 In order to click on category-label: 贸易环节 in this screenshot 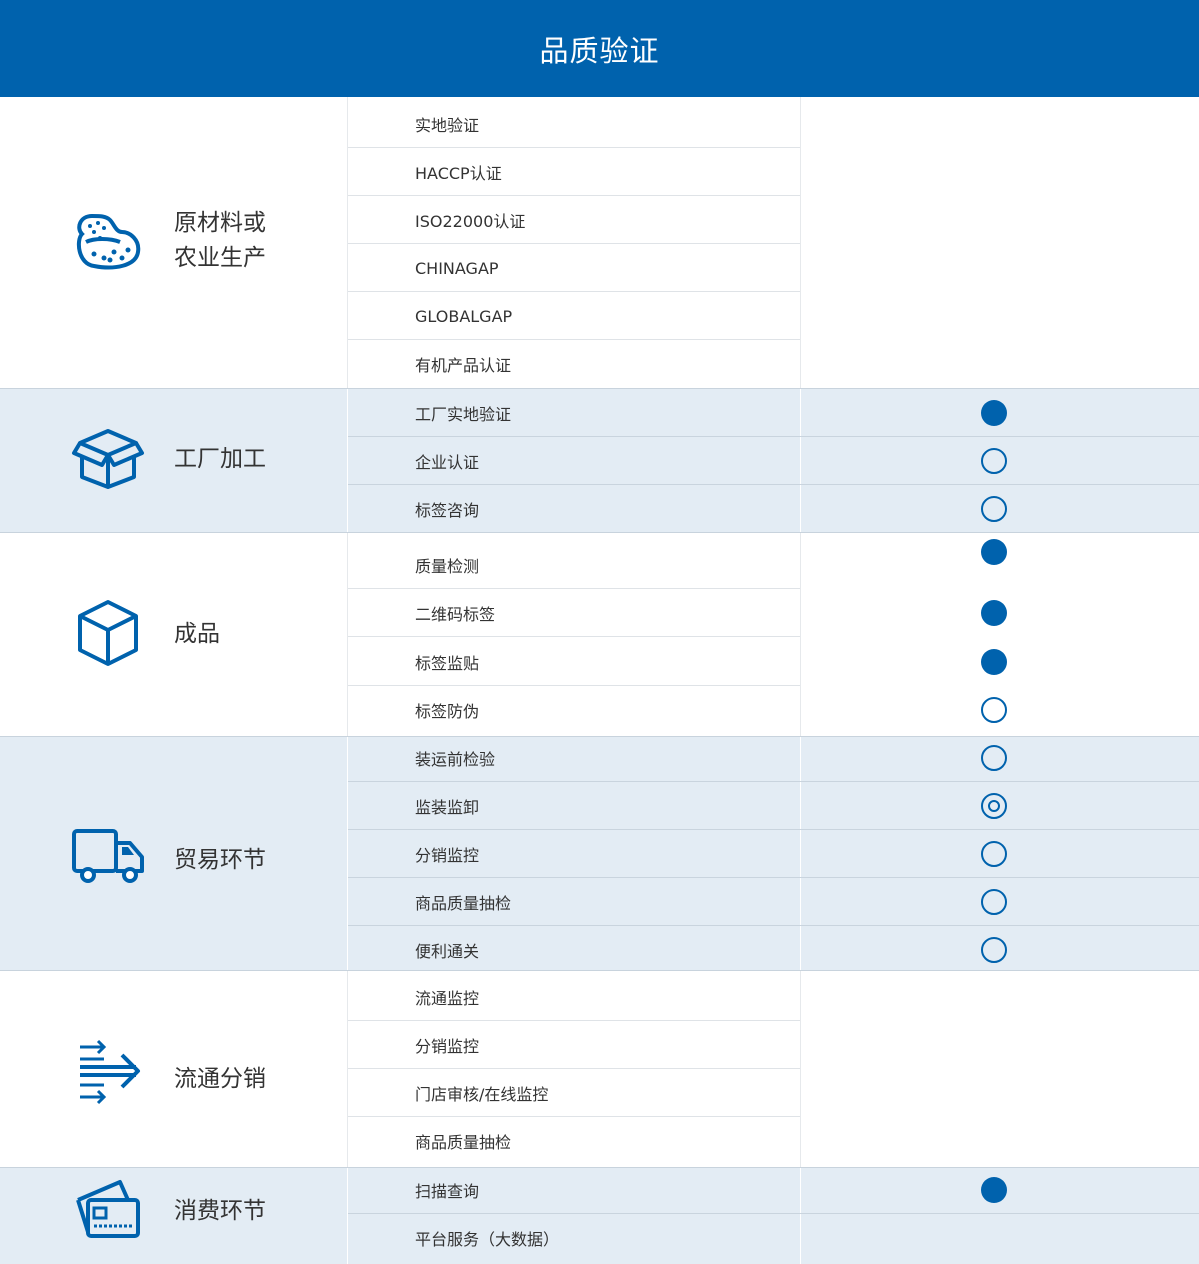, I will do `click(220, 860)`.